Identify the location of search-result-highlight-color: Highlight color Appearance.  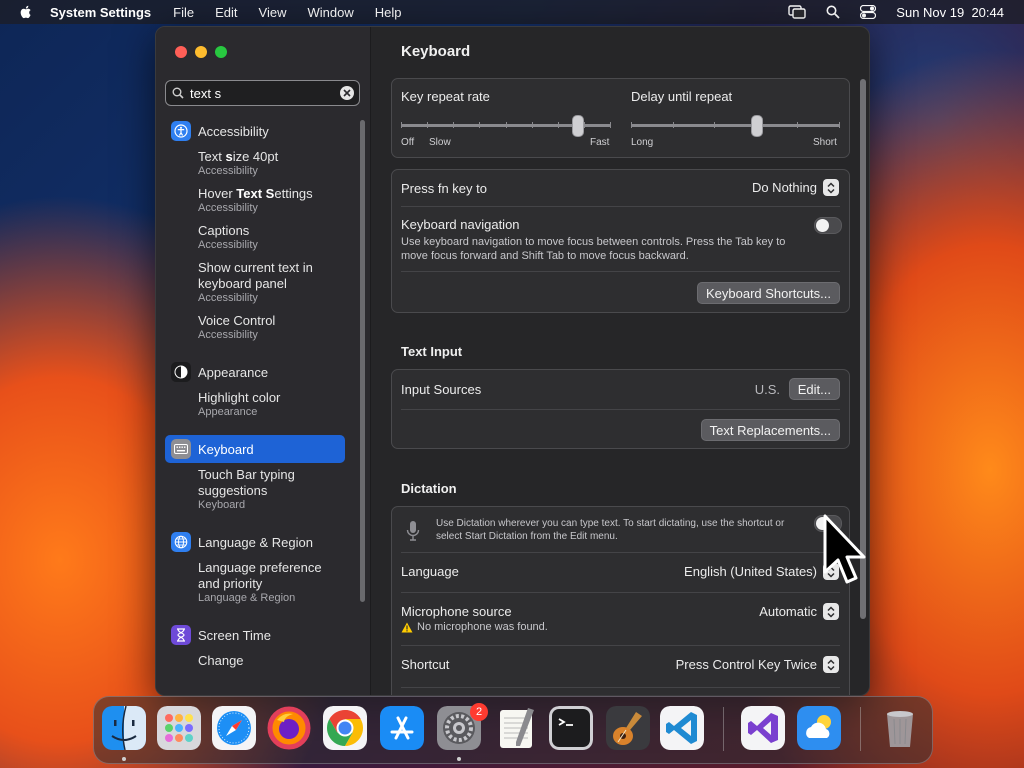
(260, 404).